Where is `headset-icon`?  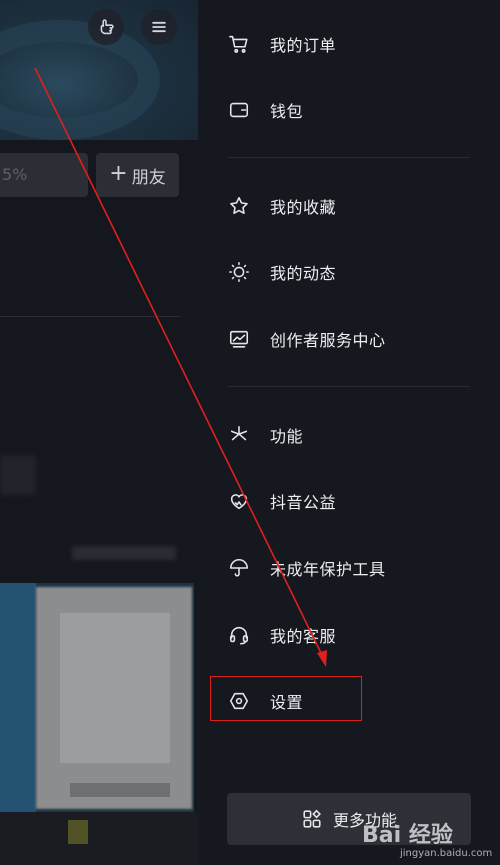 headset-icon is located at coordinates (239, 635).